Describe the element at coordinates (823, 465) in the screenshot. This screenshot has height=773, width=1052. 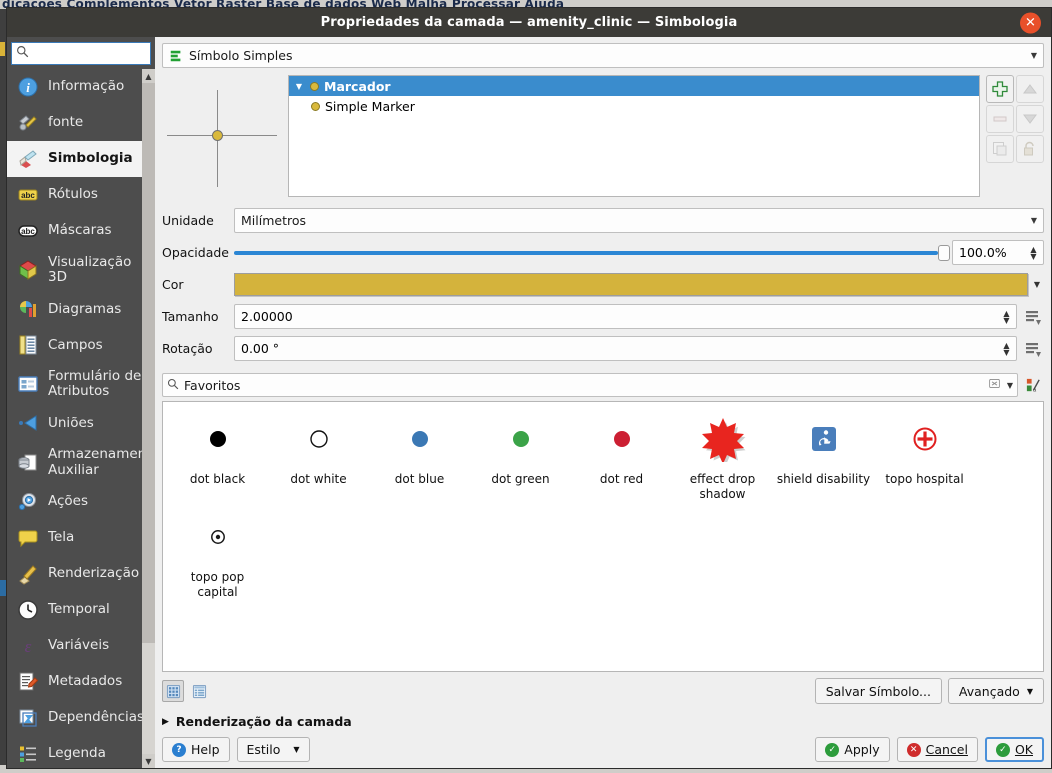
I see `symbol-item: shield disability` at that location.